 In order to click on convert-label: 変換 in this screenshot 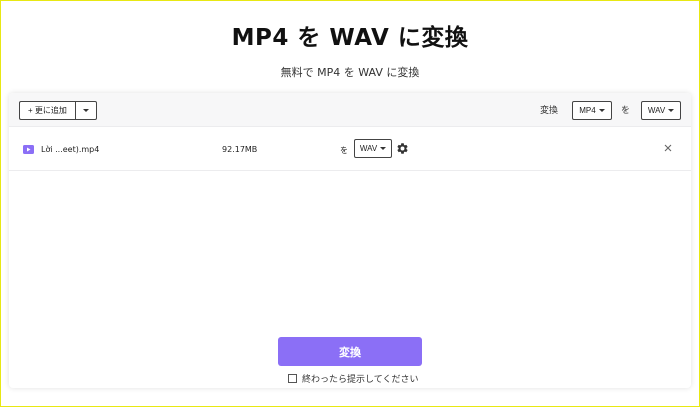, I will do `click(549, 111)`.